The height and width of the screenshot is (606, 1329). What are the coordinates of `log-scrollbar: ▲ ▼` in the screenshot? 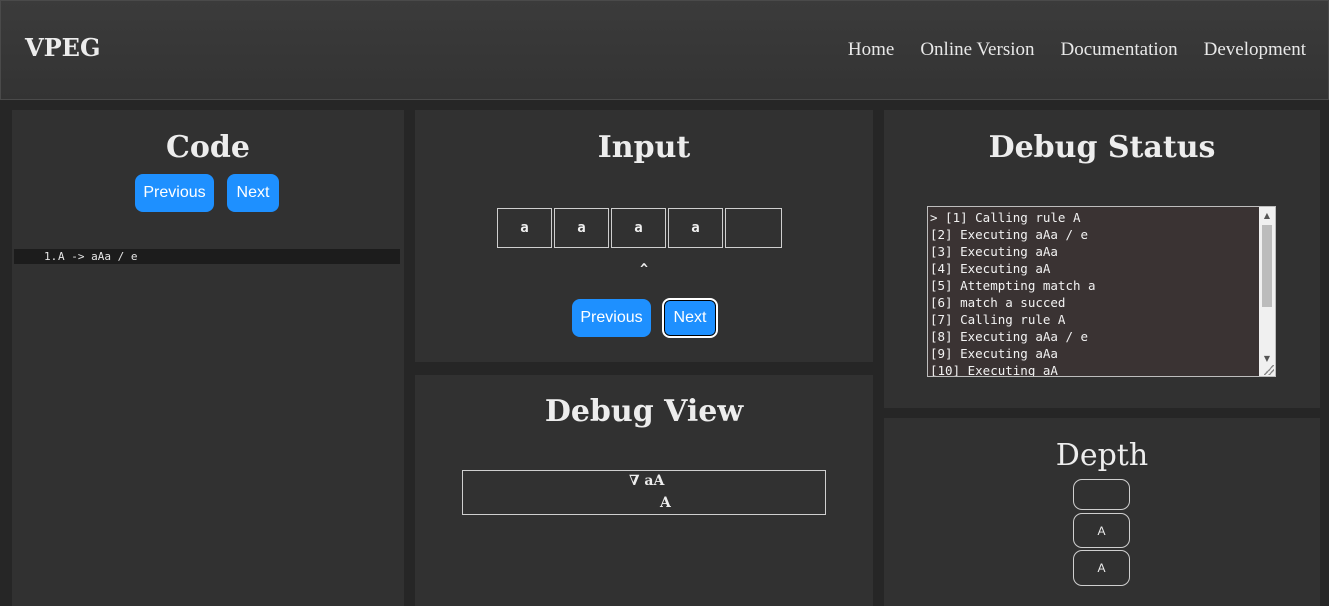 It's located at (1267, 291).